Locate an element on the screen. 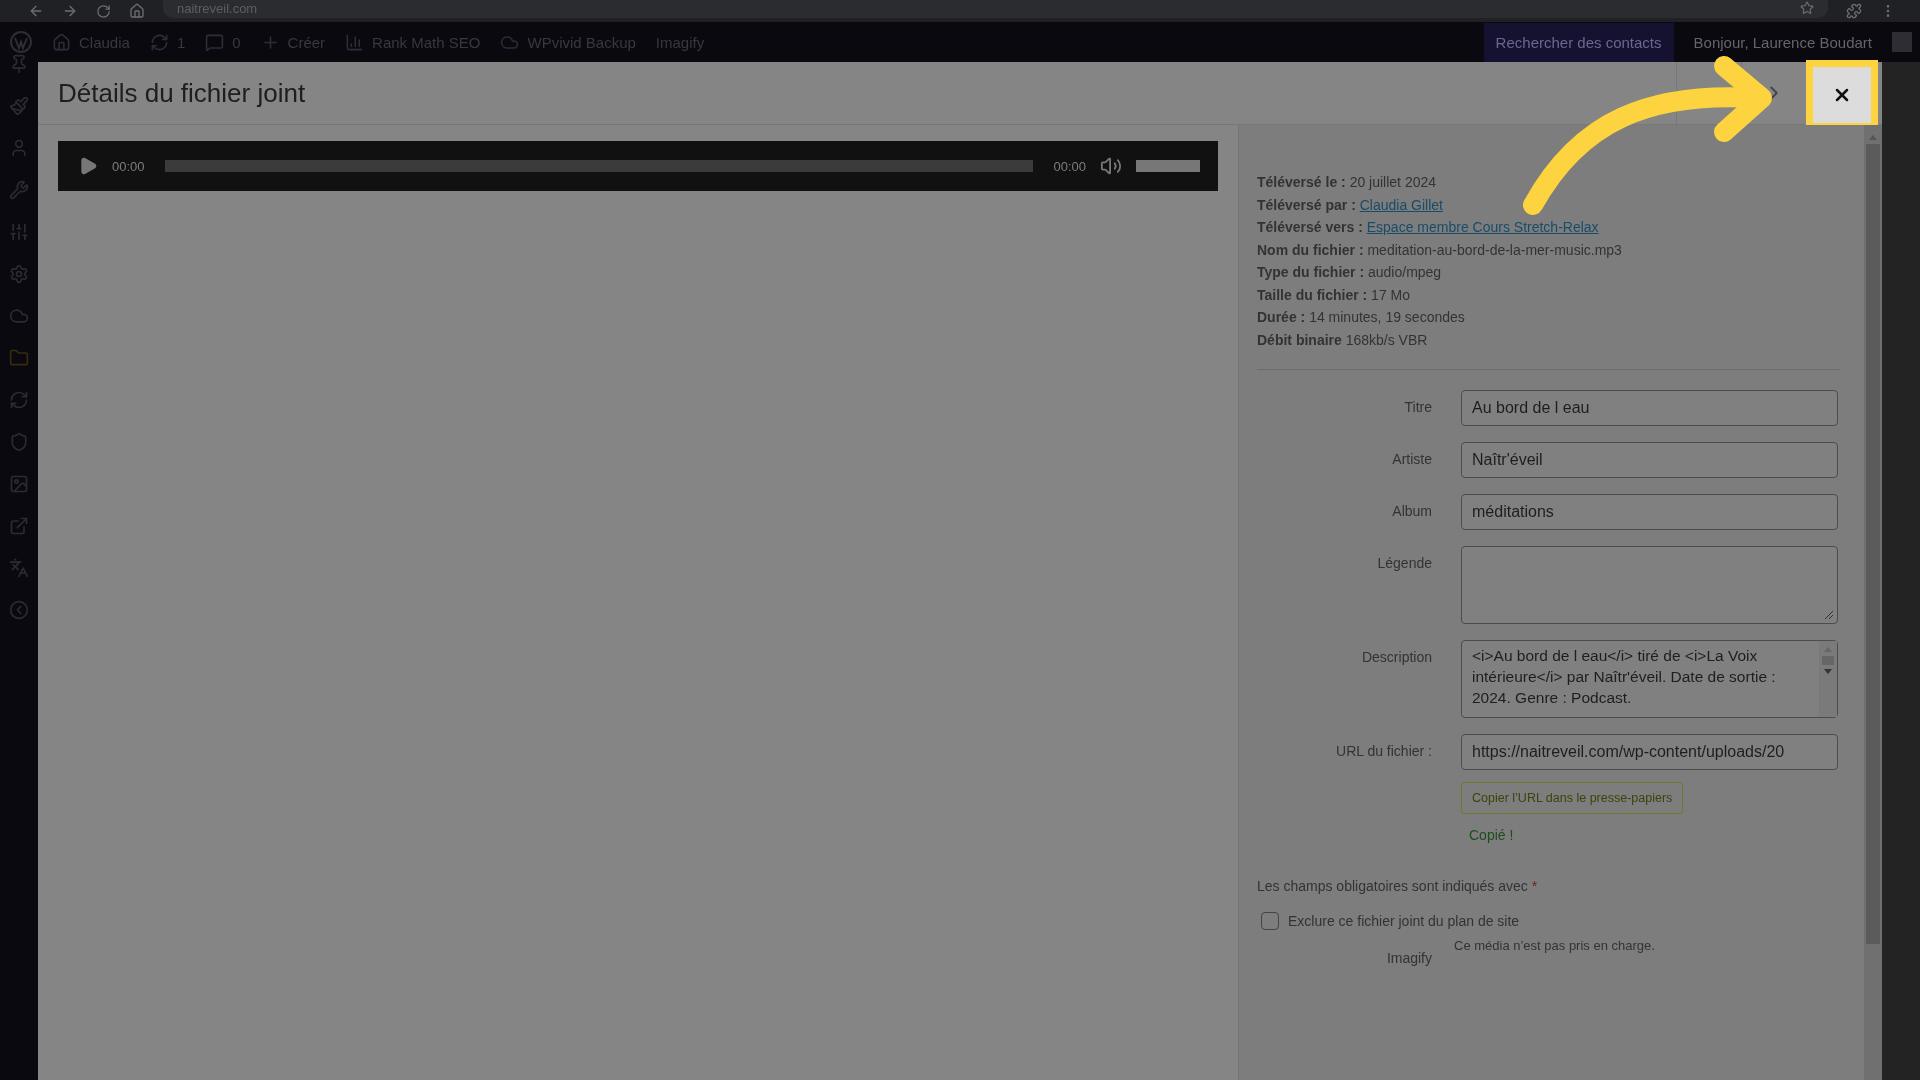  text-area: <i>Au bord de l eau</i> tiré de <i>La Voix intérieure</i> par Naîtr'éveil. Date de sortie : 2024. Genre : Podcast. is located at coordinates (1649, 679).